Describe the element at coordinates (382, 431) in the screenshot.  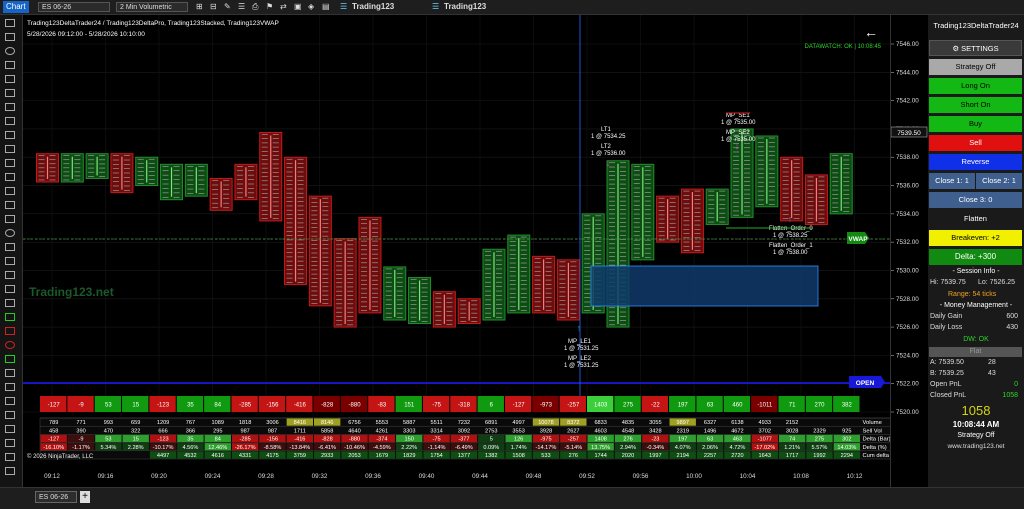
I see `table-cell: 4261` at that location.